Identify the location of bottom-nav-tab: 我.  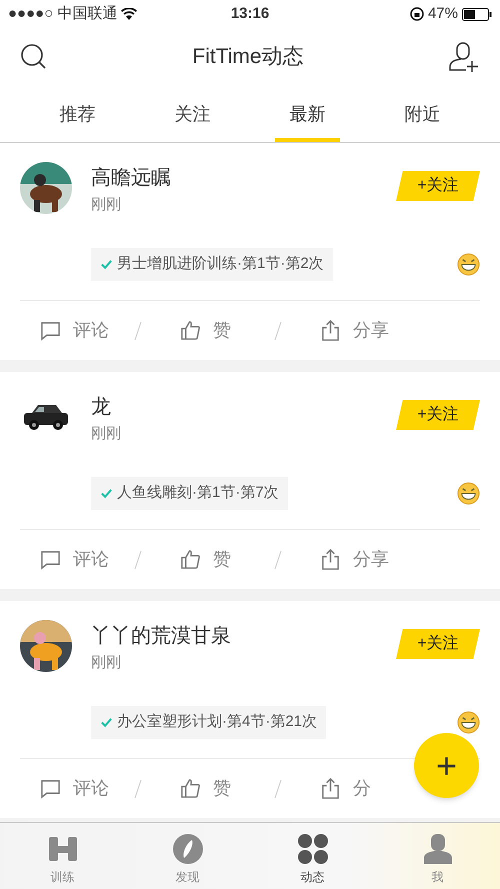
(437, 856).